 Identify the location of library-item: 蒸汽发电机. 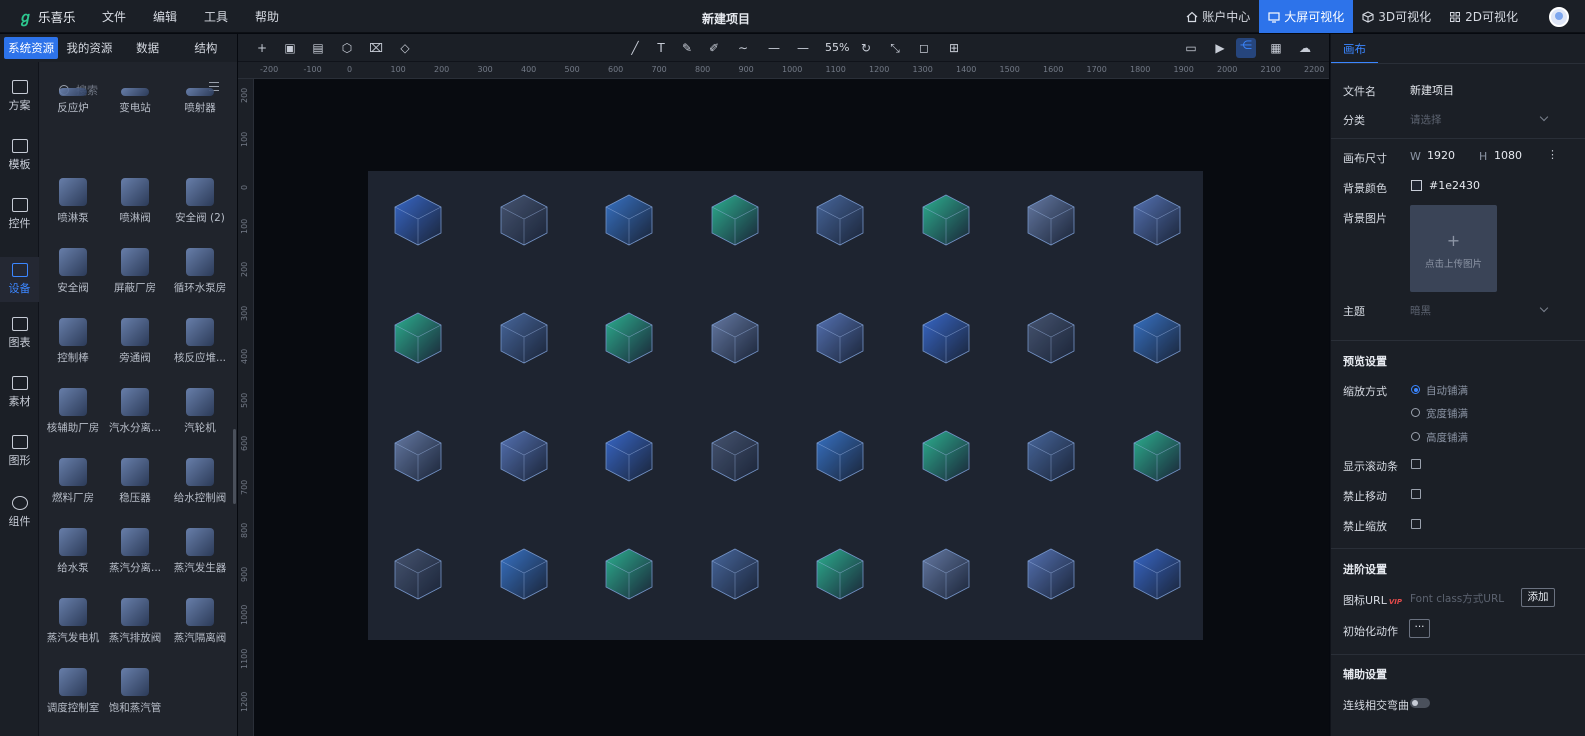
(73, 621).